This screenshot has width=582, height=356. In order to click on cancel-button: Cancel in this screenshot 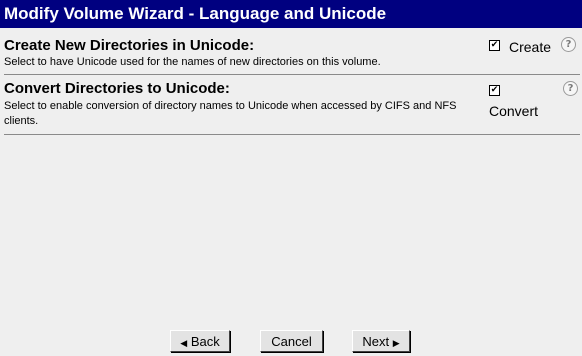, I will do `click(291, 341)`.